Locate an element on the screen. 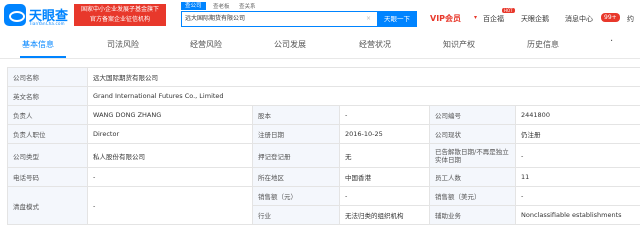 Image resolution: width=640 pixels, height=245 pixels. field-label: 公司编号 is located at coordinates (472, 115).